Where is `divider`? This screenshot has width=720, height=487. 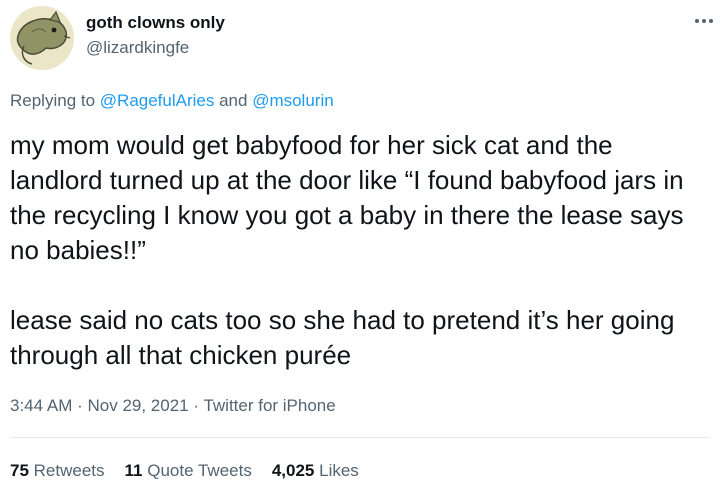 divider is located at coordinates (360, 437).